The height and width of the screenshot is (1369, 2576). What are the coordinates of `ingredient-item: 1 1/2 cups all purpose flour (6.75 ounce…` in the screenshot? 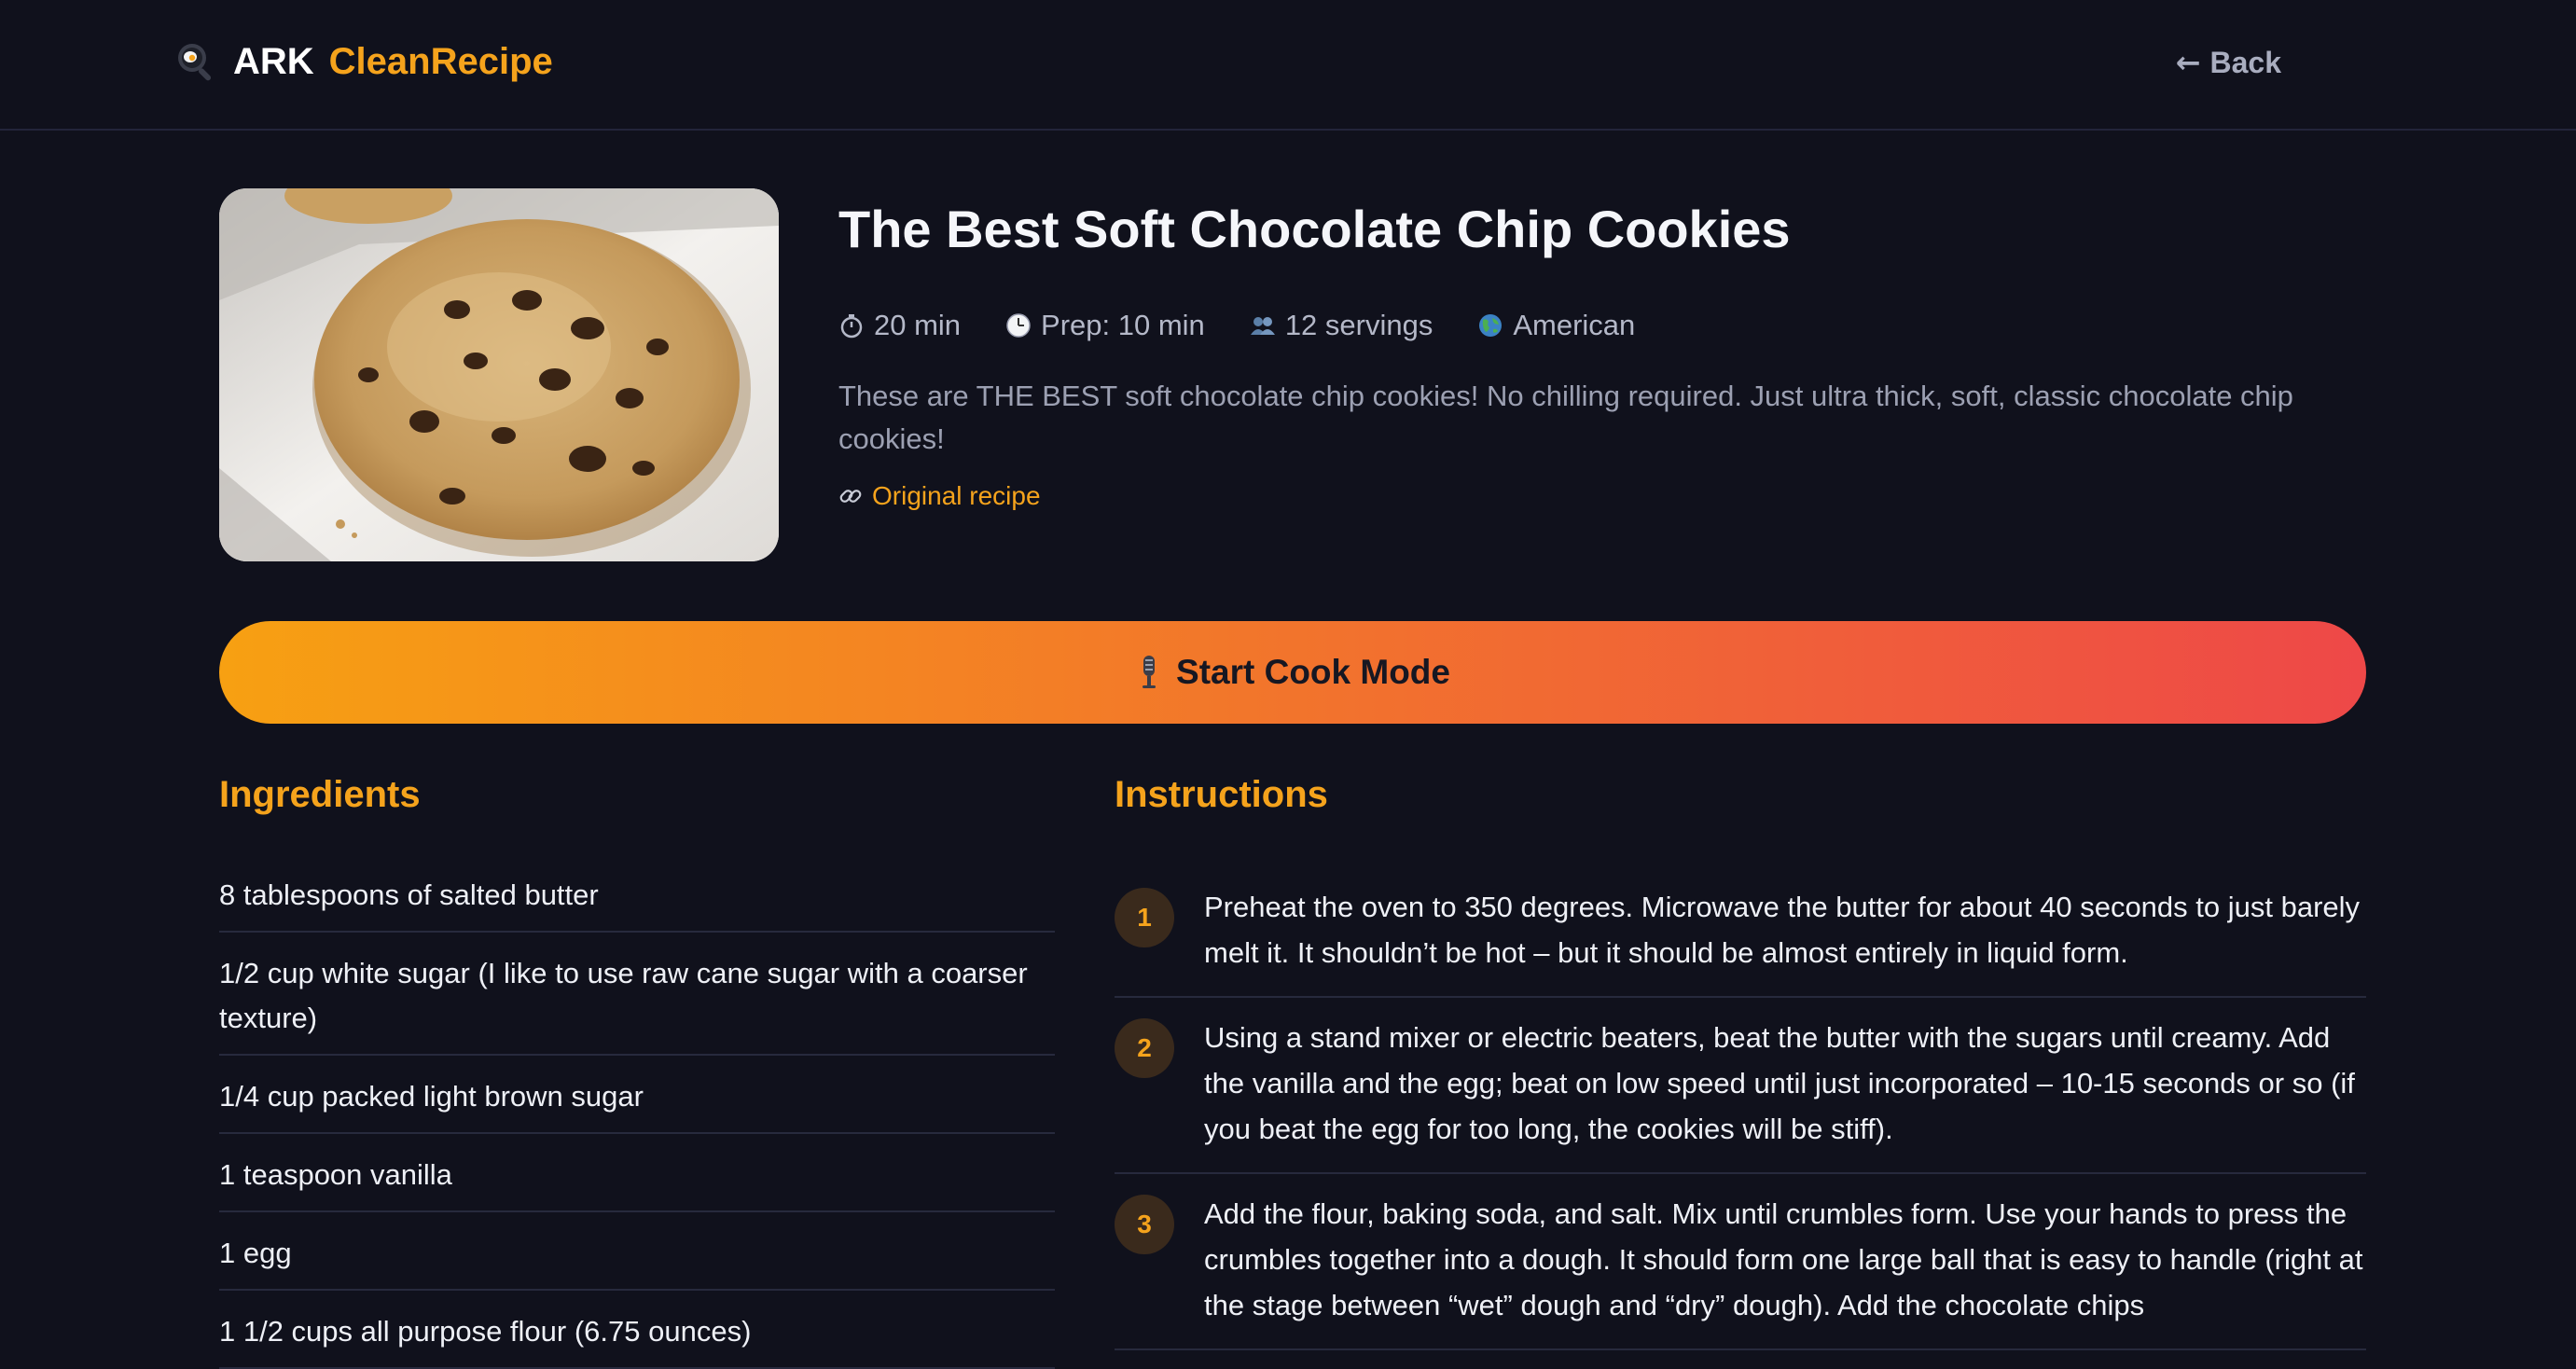 It's located at (637, 1330).